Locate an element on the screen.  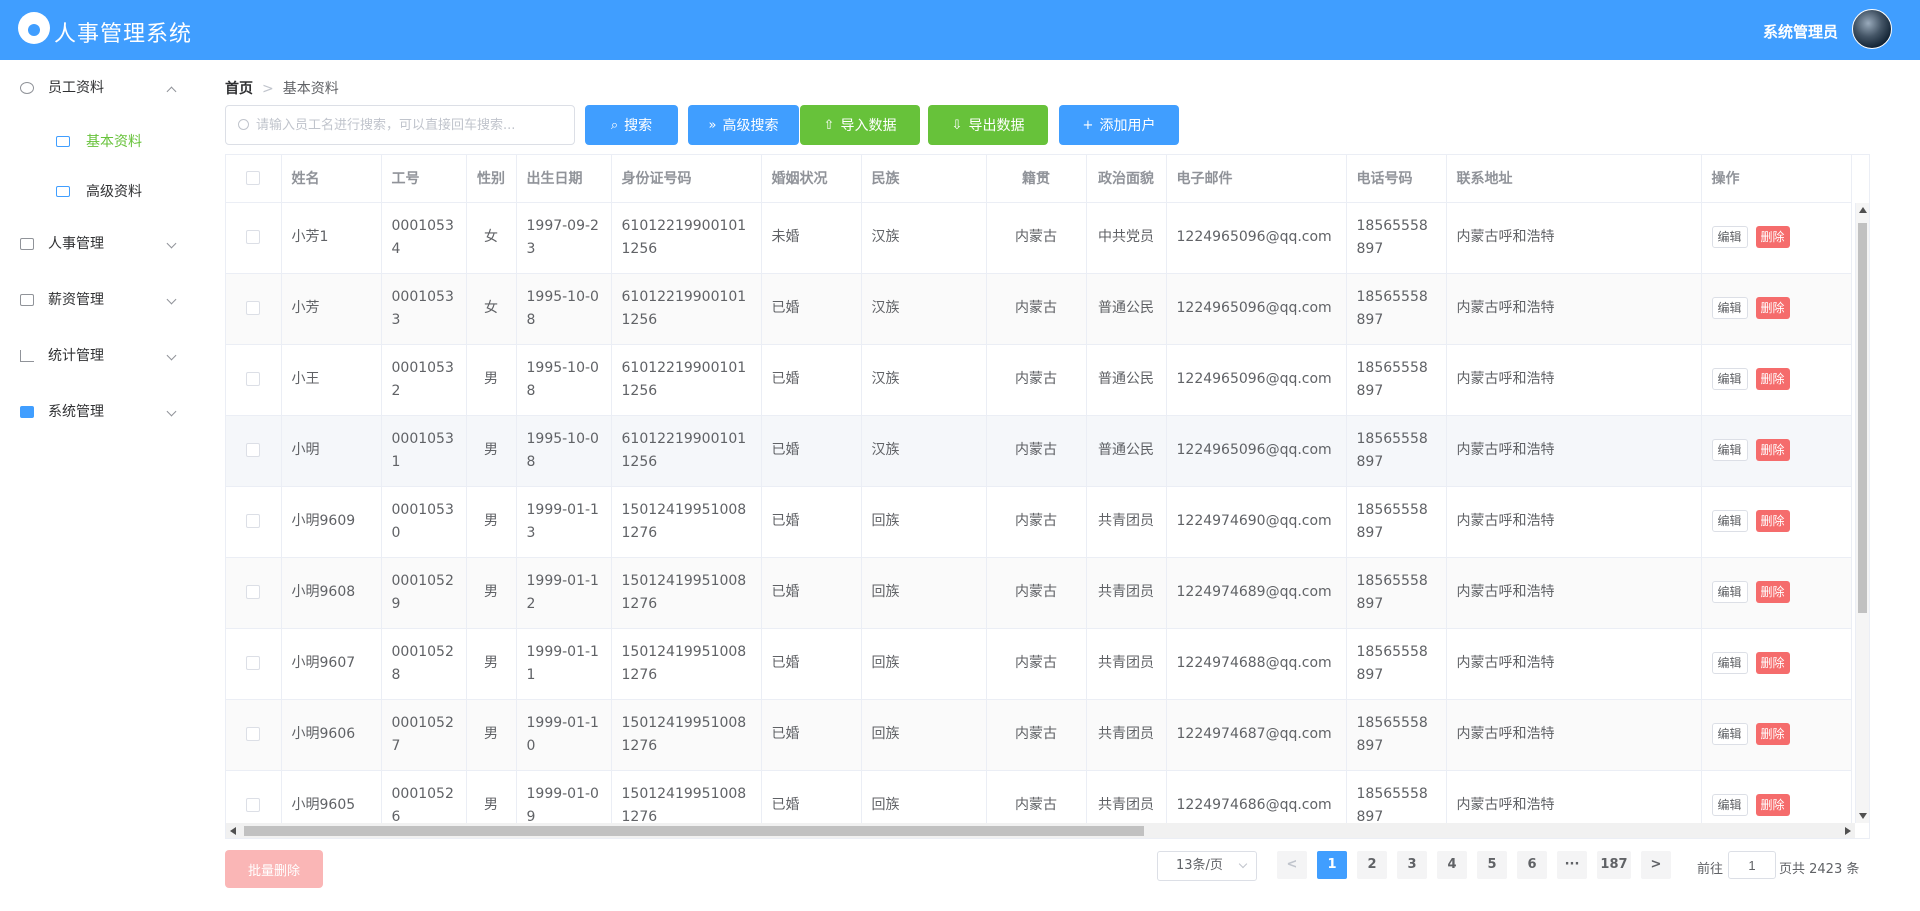
page-button-5: 5 is located at coordinates (1492, 865).